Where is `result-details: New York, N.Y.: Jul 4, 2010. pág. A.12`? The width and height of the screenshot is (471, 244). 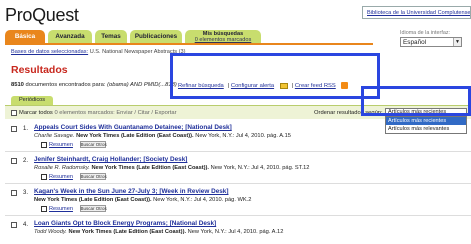 result-details: New York, N.Y.: Jul 4, 2010. pág. A.12 is located at coordinates (235, 232).